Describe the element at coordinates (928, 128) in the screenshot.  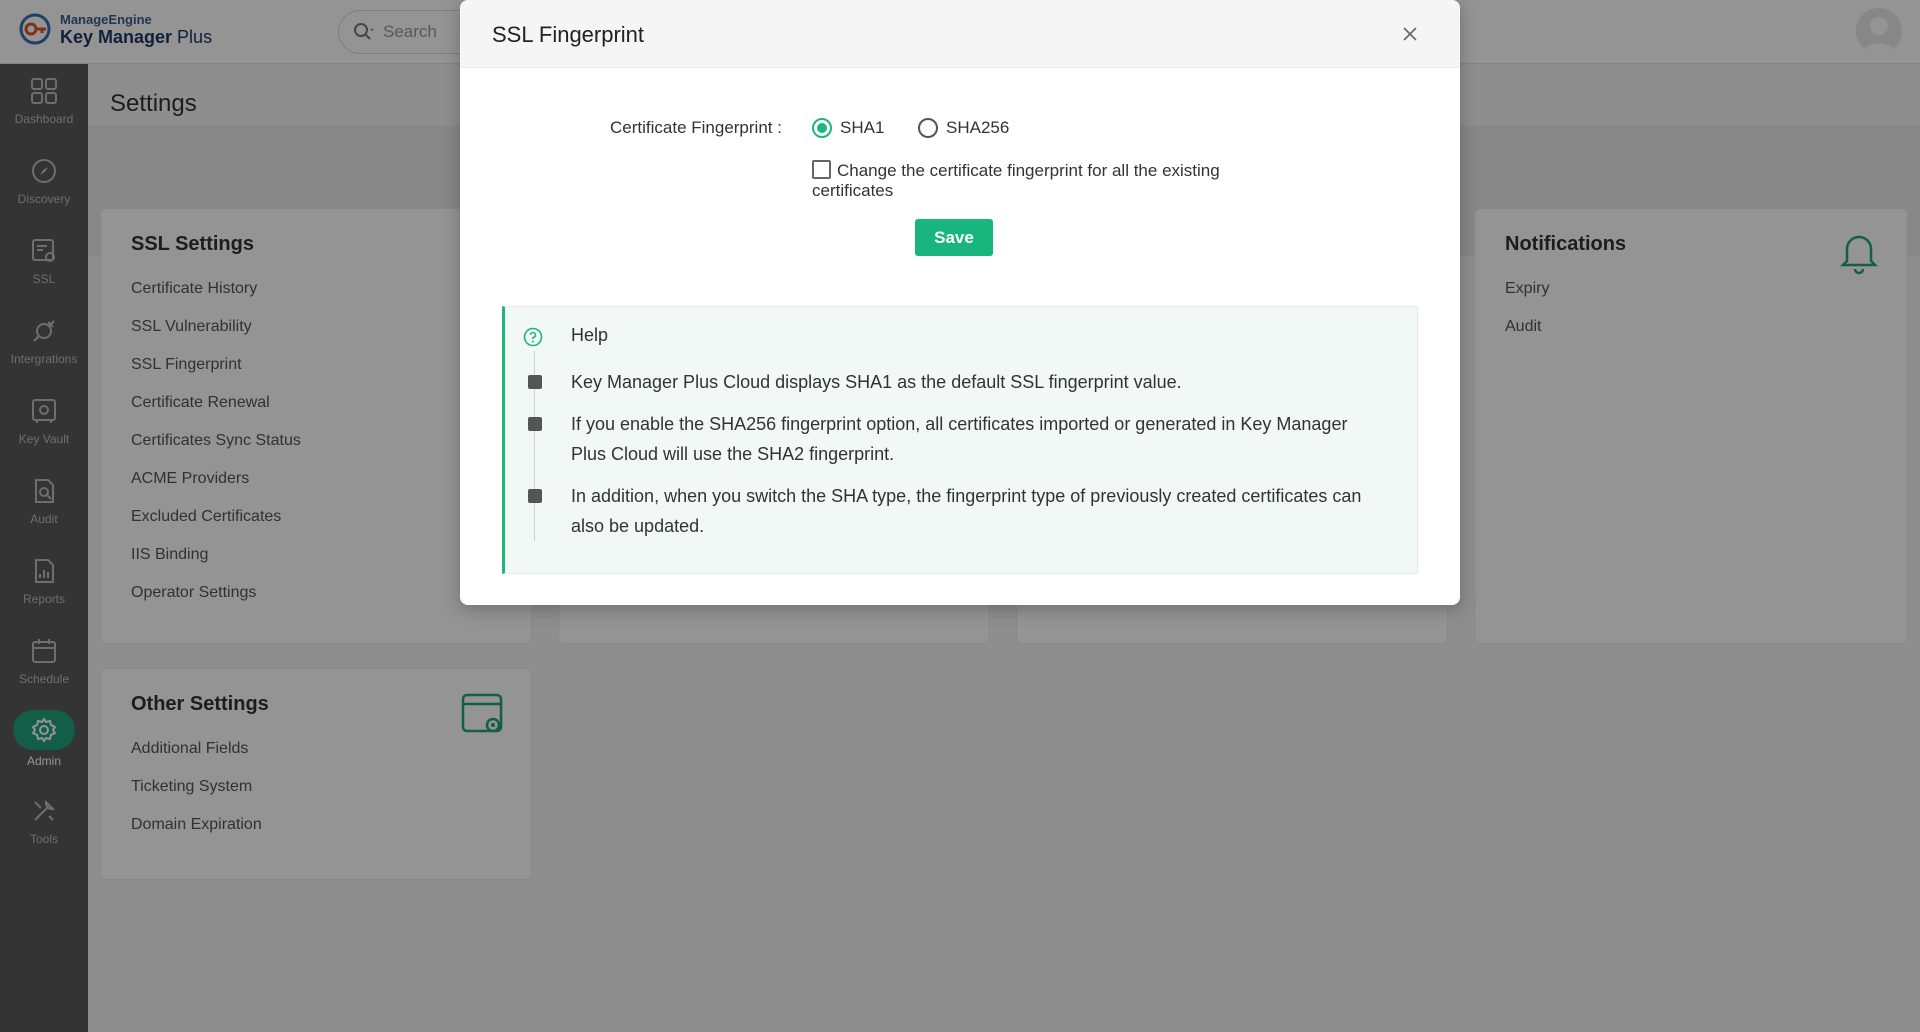
I see `radio-circle` at that location.